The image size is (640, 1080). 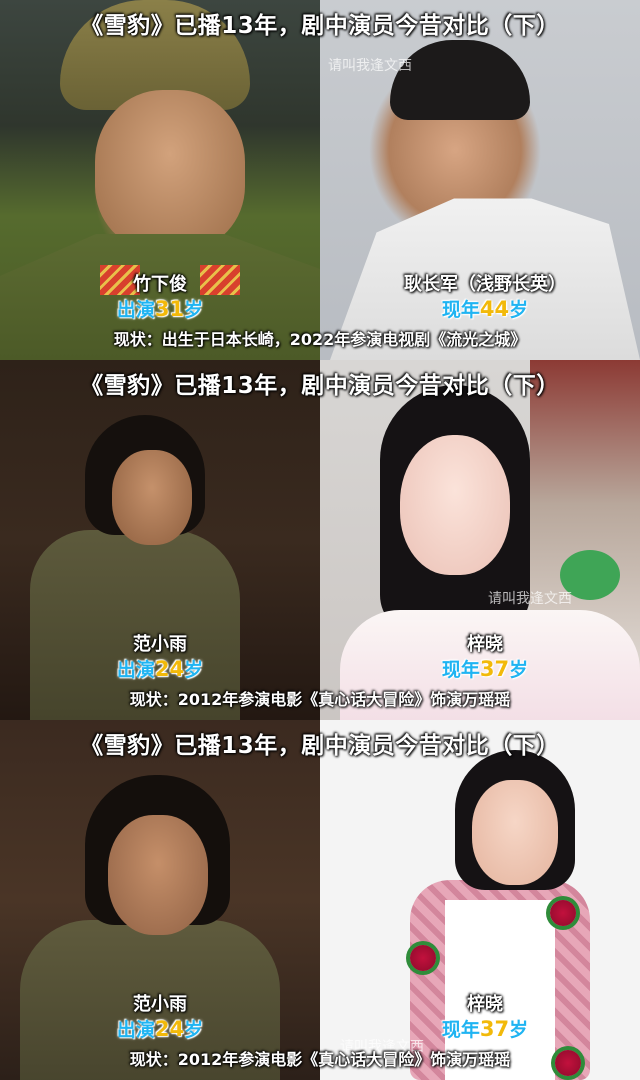 I want to click on now-actor-name: 耿长军（浅野长英）, so click(x=485, y=284).